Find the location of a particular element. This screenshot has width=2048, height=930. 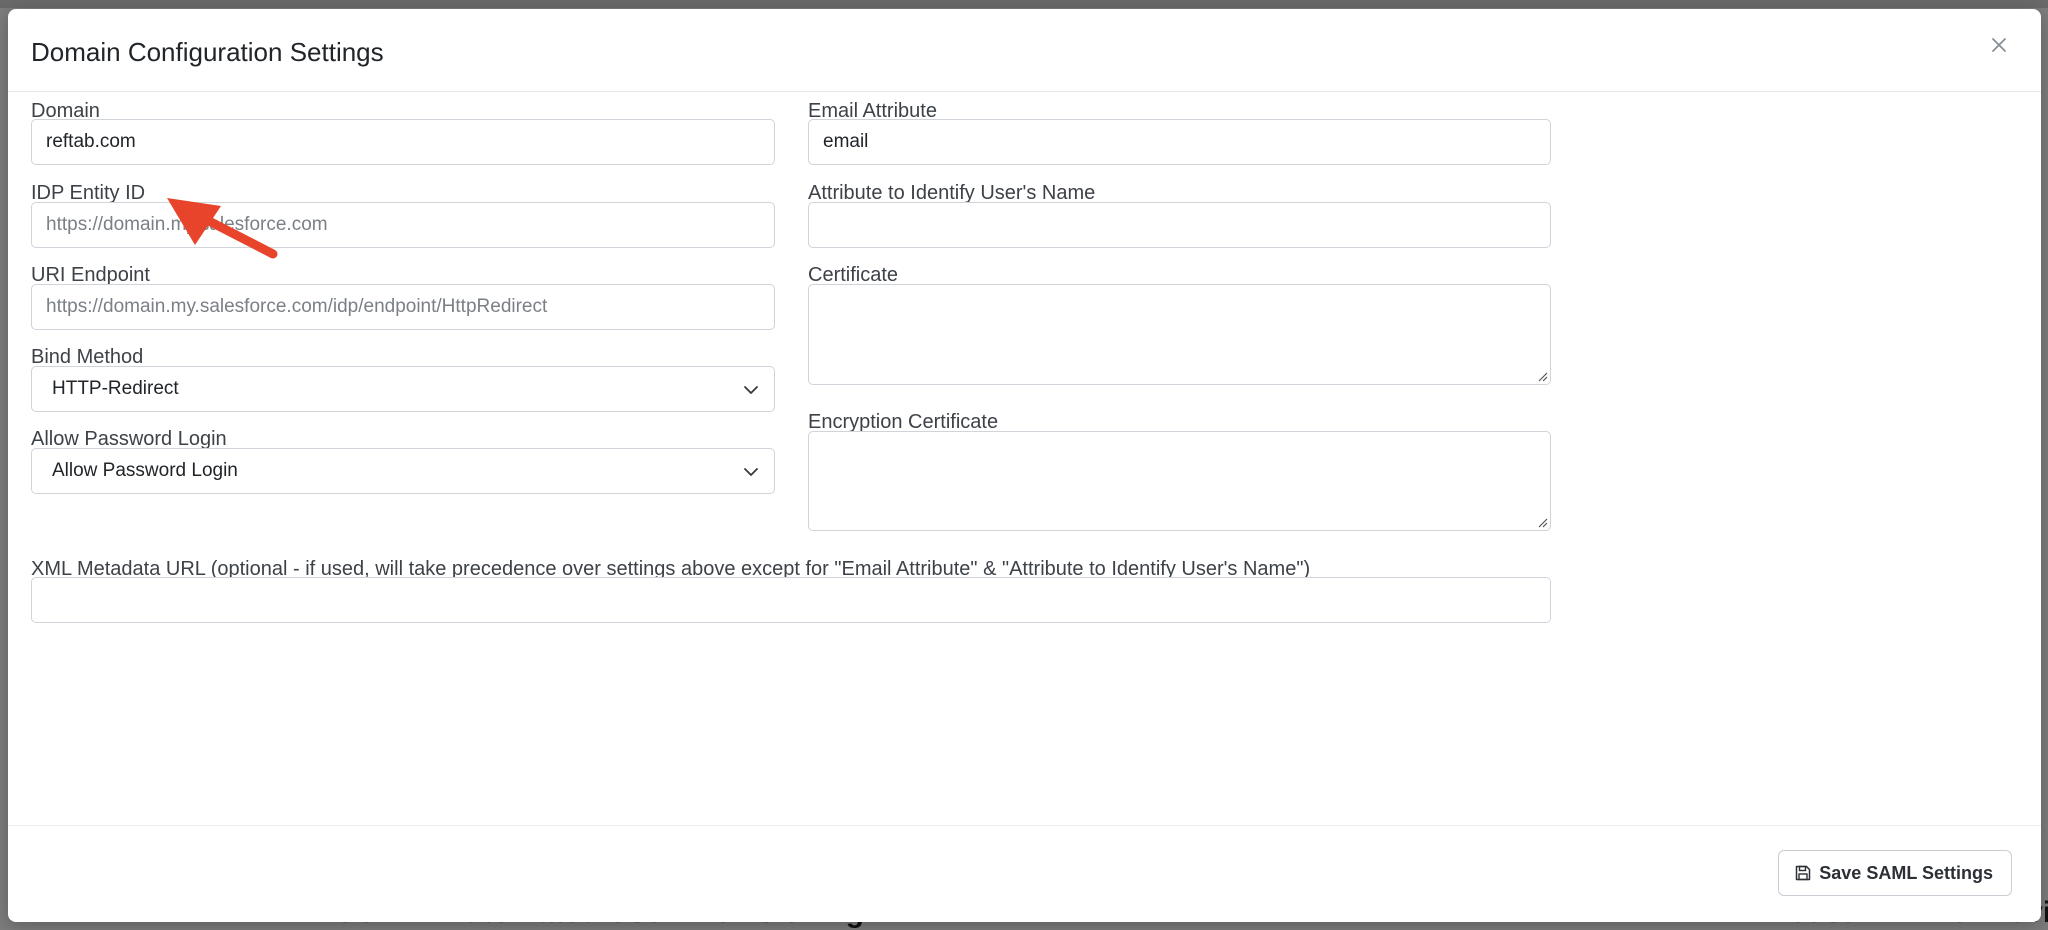

encryption-certificate-field is located at coordinates (1179, 481).